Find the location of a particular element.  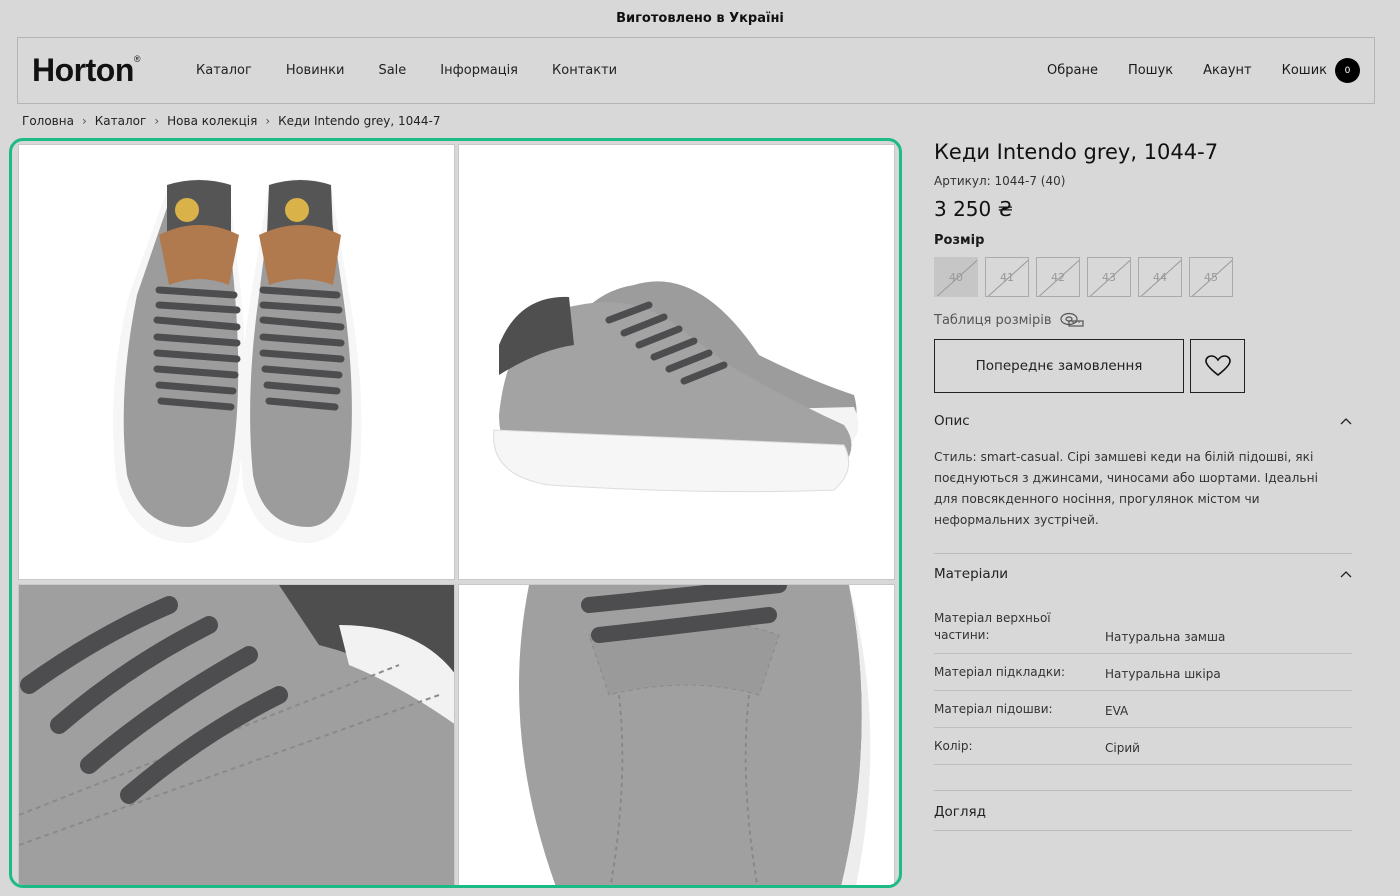

announcement-bar: Виготовлено в Україні is located at coordinates (700, 18).